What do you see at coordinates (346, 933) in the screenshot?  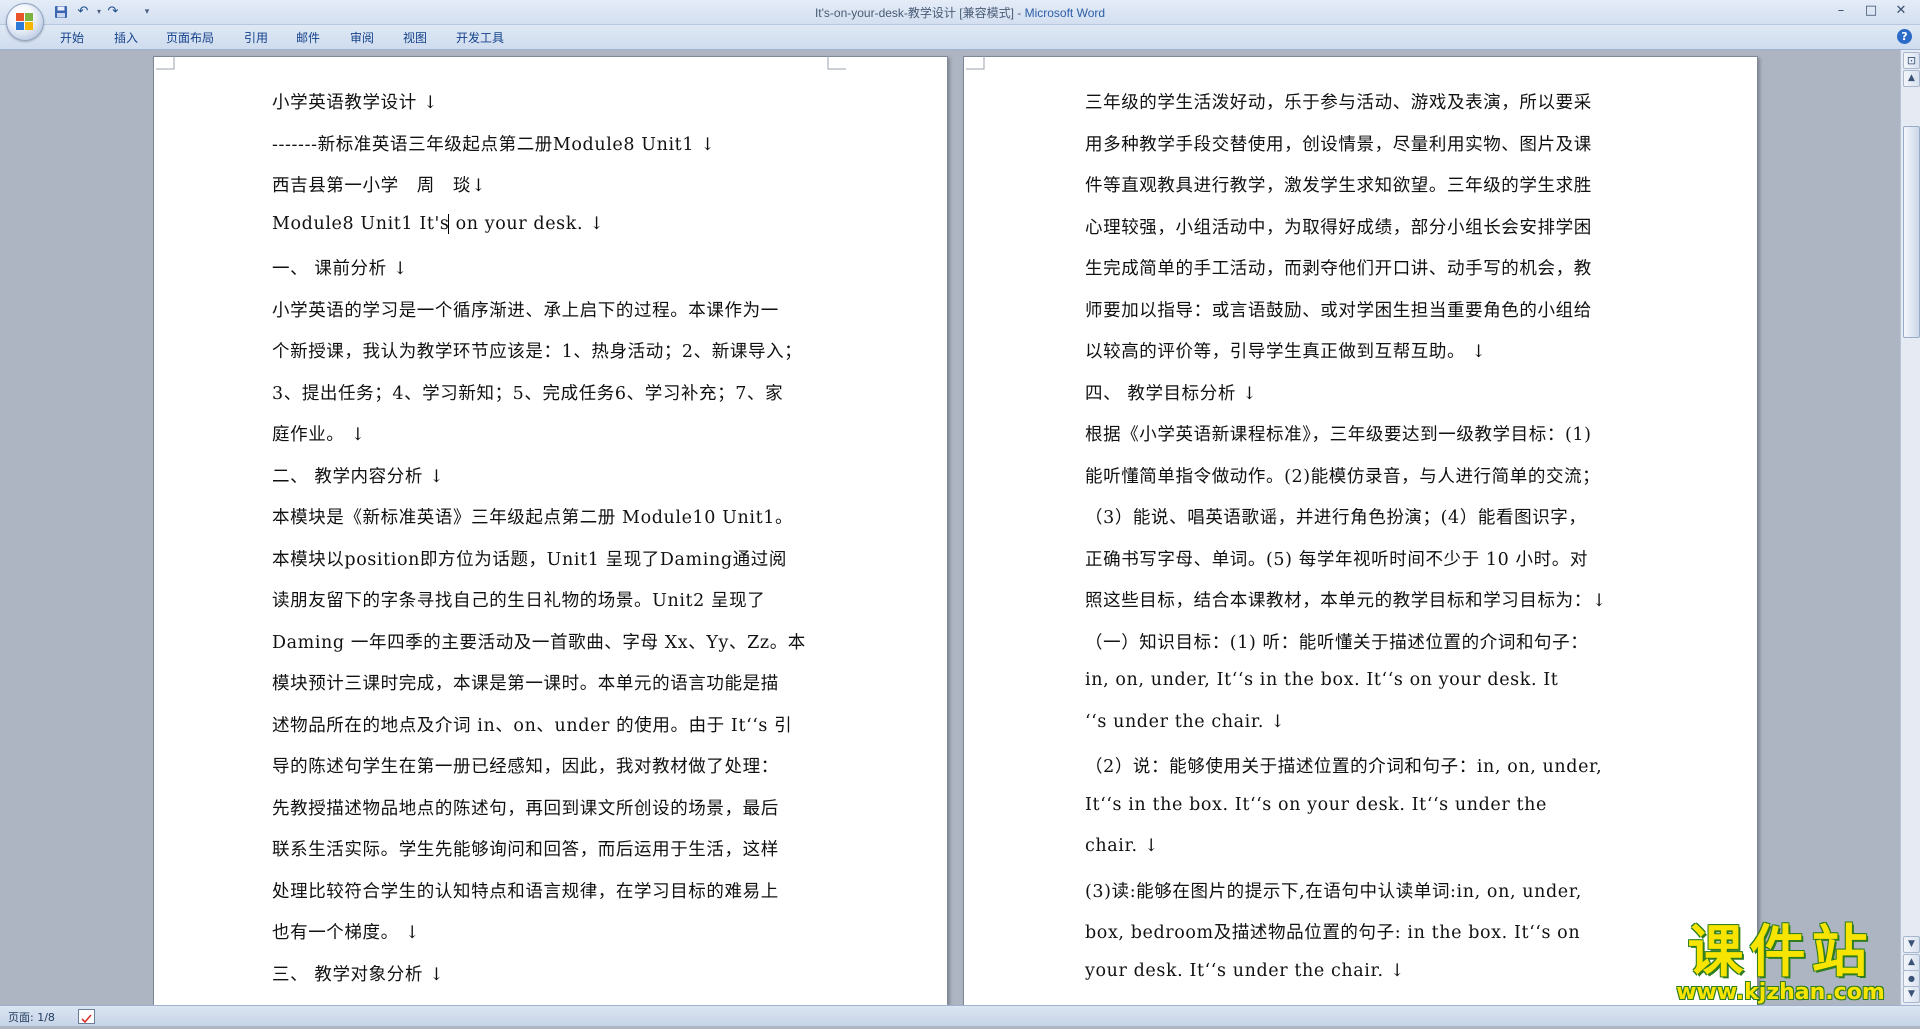 I see `doc-line: 也有一个梯度。 ↓` at bounding box center [346, 933].